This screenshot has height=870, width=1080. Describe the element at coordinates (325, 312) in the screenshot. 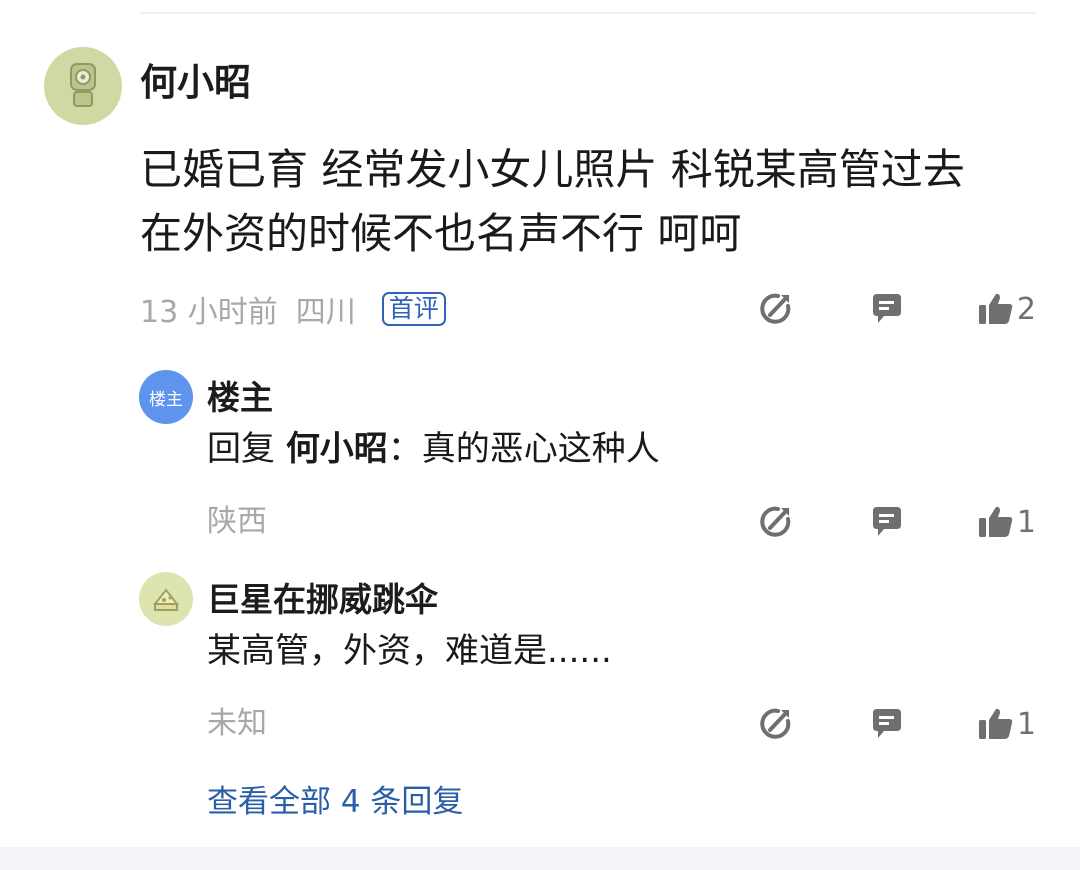

I see `comment-location: 四川` at that location.